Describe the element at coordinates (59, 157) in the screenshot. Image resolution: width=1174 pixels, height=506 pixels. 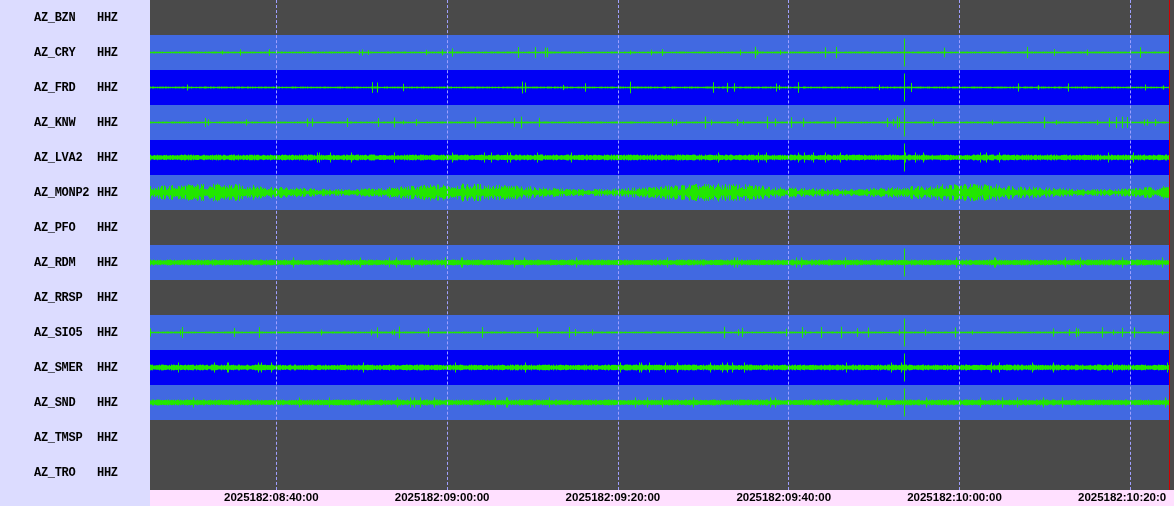
I see `station-label: AZ_LVA2` at that location.